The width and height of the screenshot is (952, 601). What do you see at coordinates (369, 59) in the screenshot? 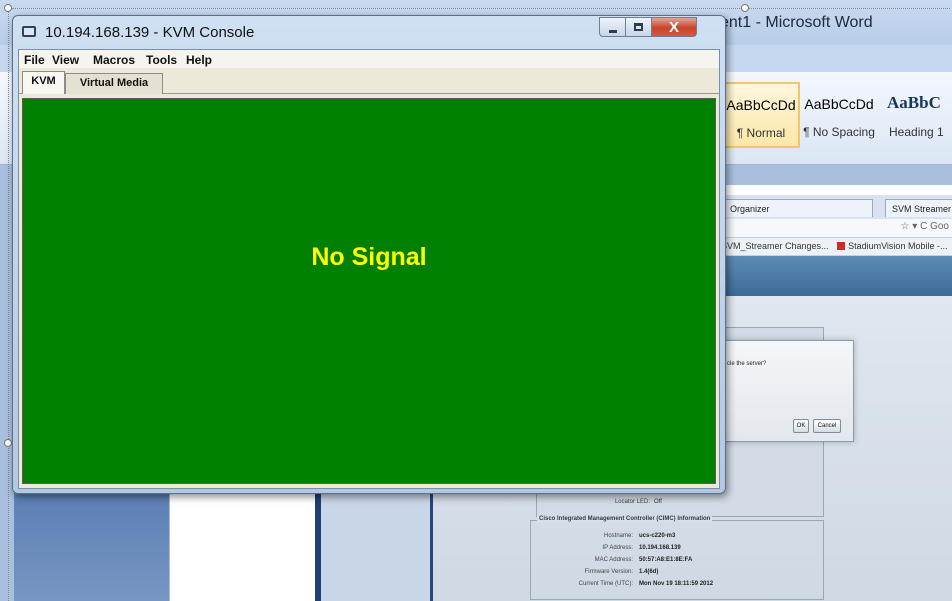
I see `menu-bar: File View Macros Tools Help` at bounding box center [369, 59].